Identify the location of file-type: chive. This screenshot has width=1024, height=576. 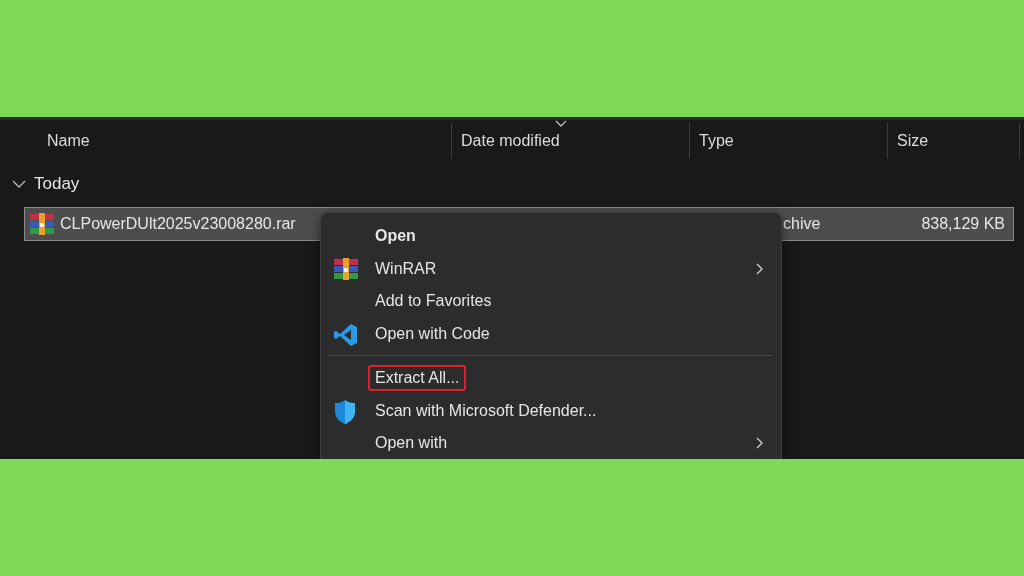
(802, 224).